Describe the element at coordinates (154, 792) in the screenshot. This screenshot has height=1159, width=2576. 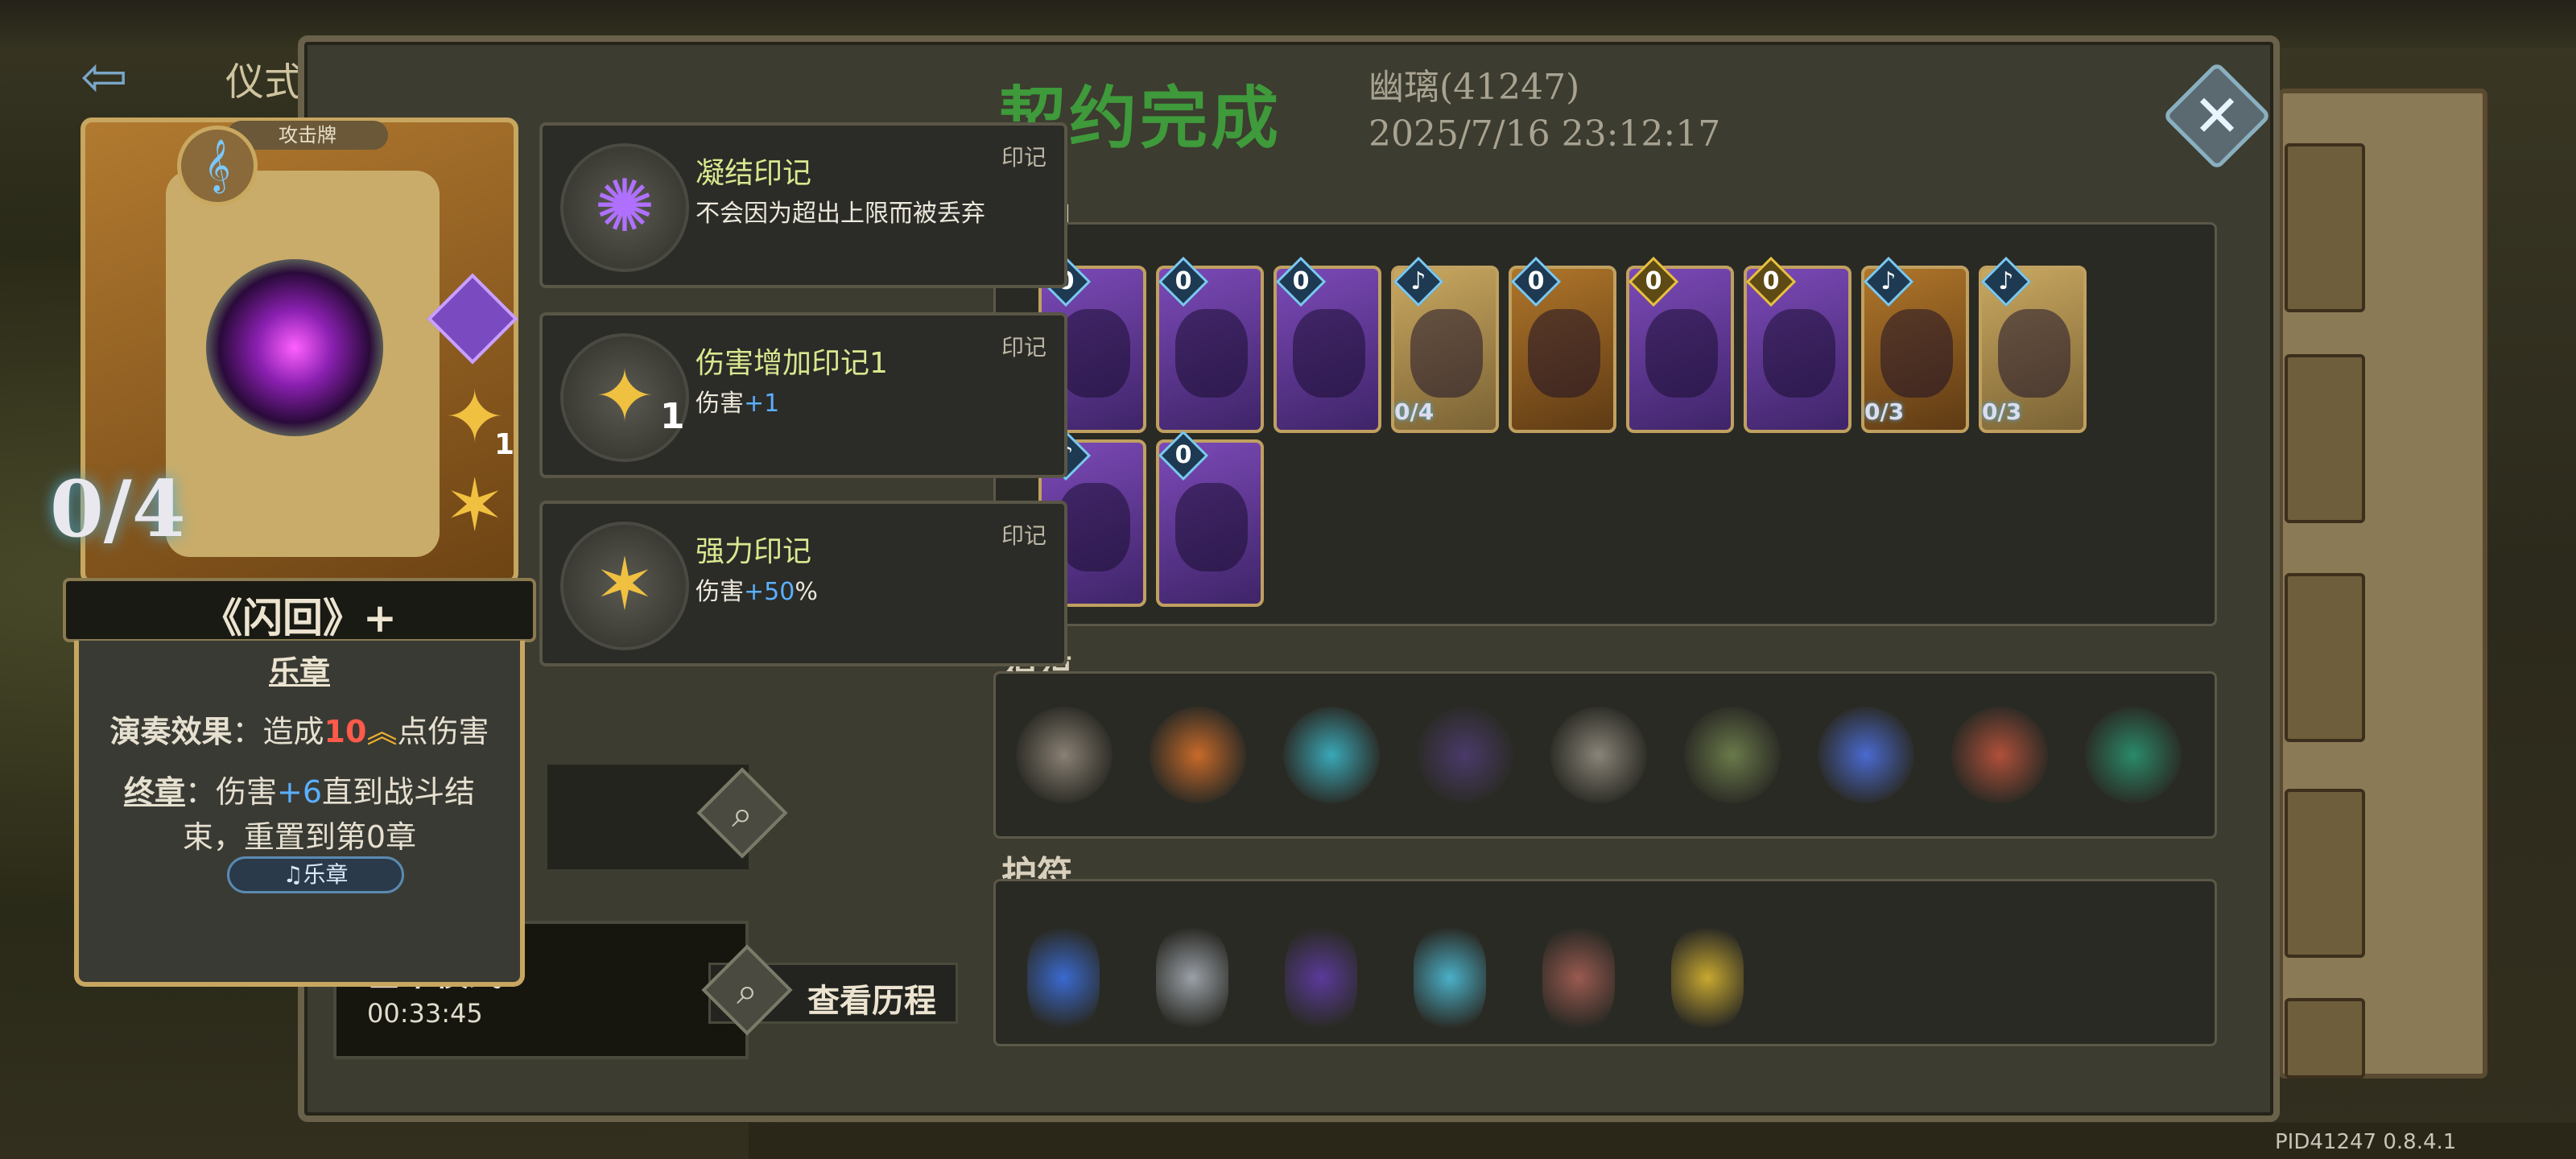
I see `finale-label: 终章` at that location.